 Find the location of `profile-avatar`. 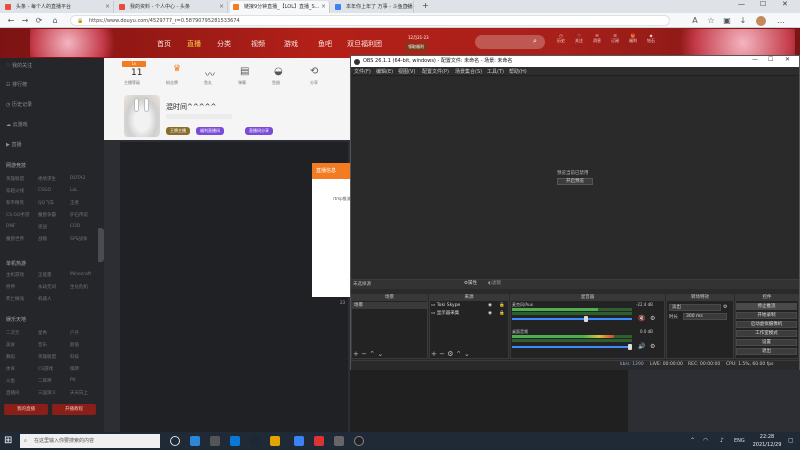

profile-avatar is located at coordinates (761, 21).